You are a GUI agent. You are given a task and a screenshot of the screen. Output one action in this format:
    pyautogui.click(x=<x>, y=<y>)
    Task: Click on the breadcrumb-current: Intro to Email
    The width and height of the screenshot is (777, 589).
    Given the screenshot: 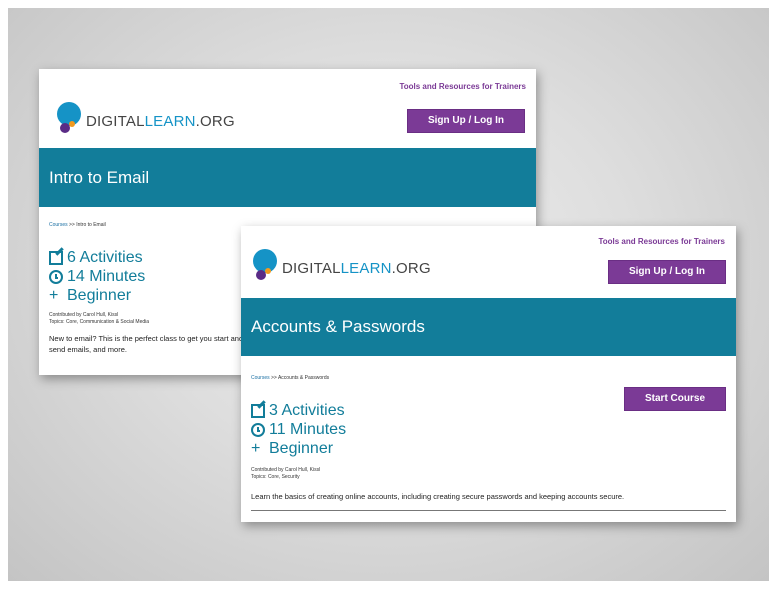 What is the action you would take?
    pyautogui.click(x=91, y=225)
    